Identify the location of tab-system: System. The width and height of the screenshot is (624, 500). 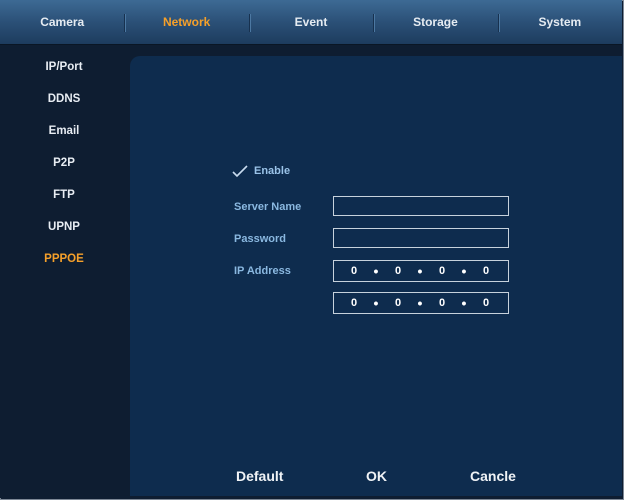
(559, 22).